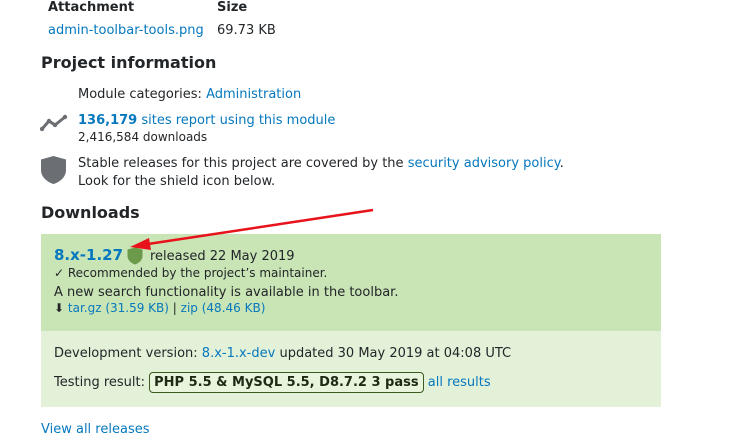  Describe the element at coordinates (253, 94) in the screenshot. I see `module-category-link: Administration` at that location.